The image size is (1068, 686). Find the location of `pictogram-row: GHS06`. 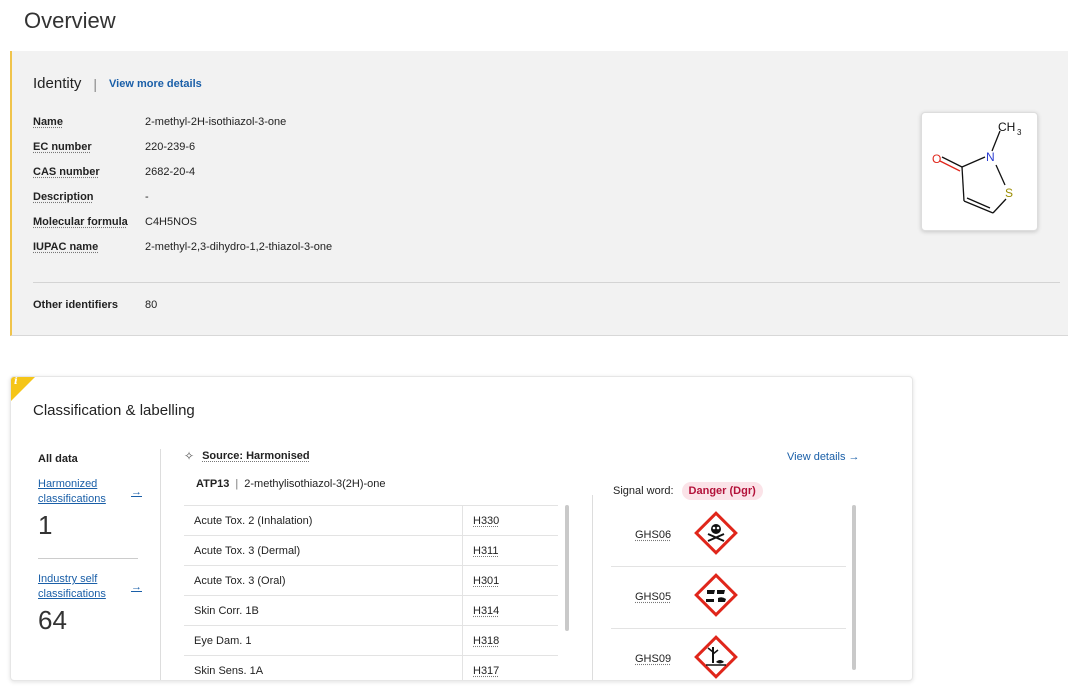

pictogram-row: GHS06 is located at coordinates (728, 536).